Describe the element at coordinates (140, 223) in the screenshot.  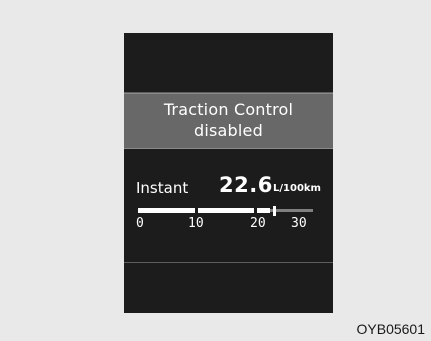
I see `gauge-tick-0: 0` at that location.